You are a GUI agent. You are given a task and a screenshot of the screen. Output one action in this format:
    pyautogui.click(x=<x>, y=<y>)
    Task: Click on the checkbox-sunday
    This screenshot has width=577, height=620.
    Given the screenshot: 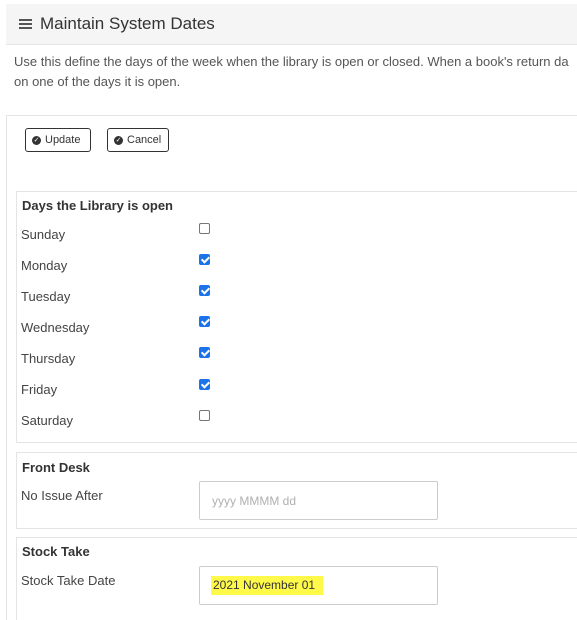 What is the action you would take?
    pyautogui.click(x=204, y=228)
    